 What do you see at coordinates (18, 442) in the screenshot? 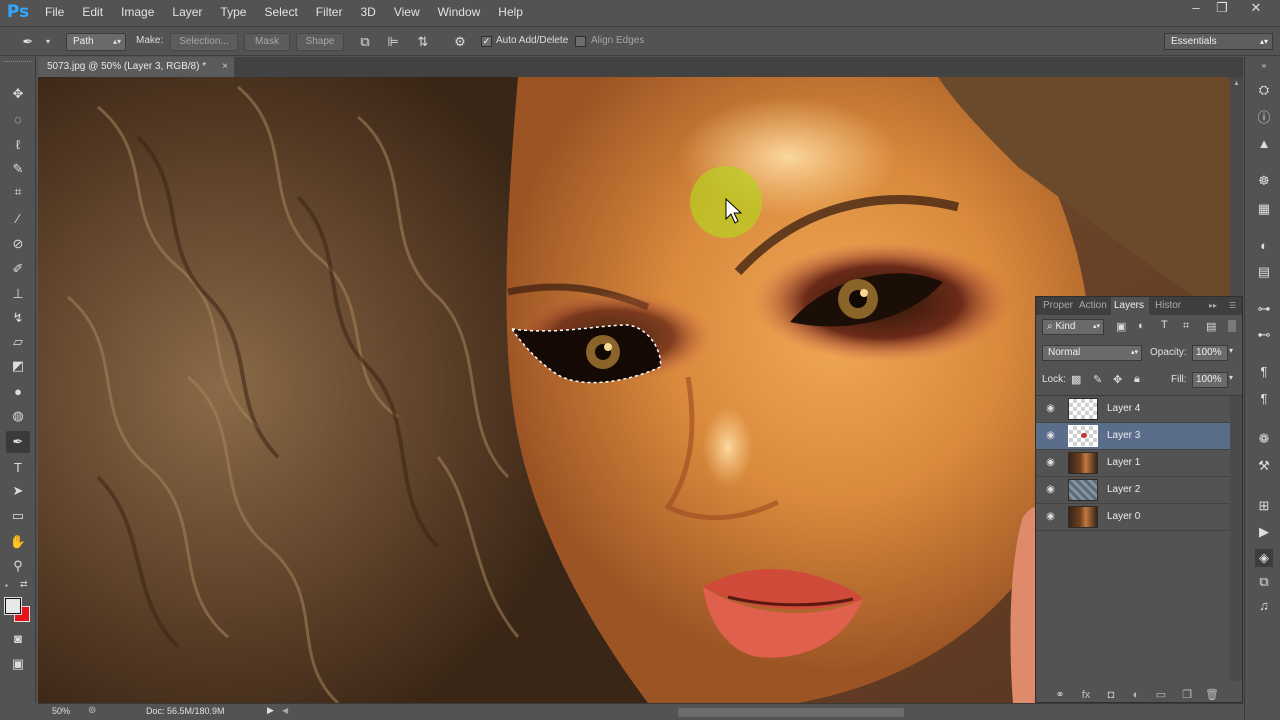
I see `pen-tool-icon: ✒` at bounding box center [18, 442].